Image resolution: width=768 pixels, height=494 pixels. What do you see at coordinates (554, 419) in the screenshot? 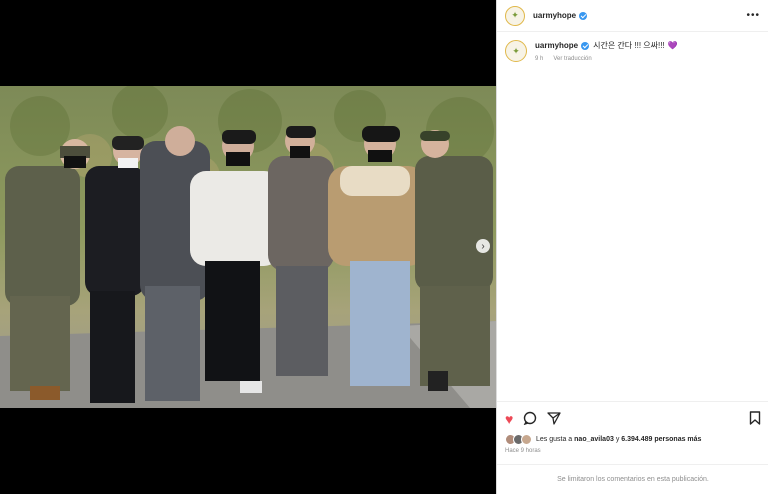
I see `share-icon` at bounding box center [554, 419].